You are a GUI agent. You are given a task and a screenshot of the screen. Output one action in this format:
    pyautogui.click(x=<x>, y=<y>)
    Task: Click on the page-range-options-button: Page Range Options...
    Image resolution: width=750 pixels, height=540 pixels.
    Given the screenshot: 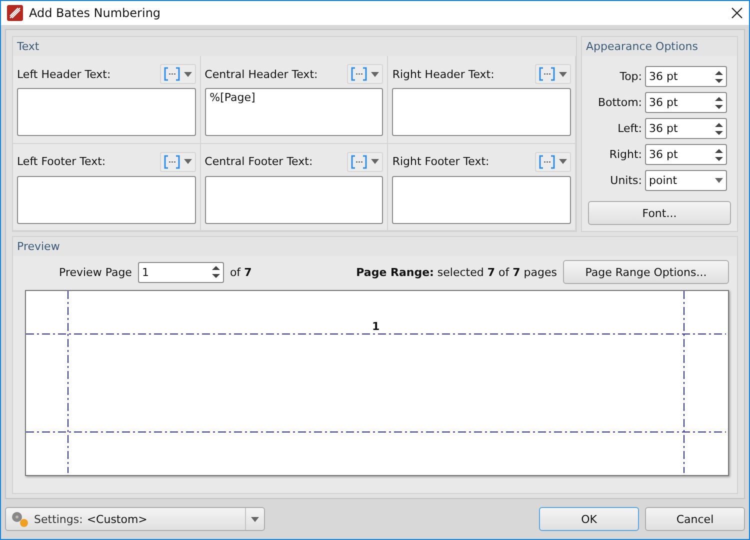 What is the action you would take?
    pyautogui.click(x=646, y=272)
    